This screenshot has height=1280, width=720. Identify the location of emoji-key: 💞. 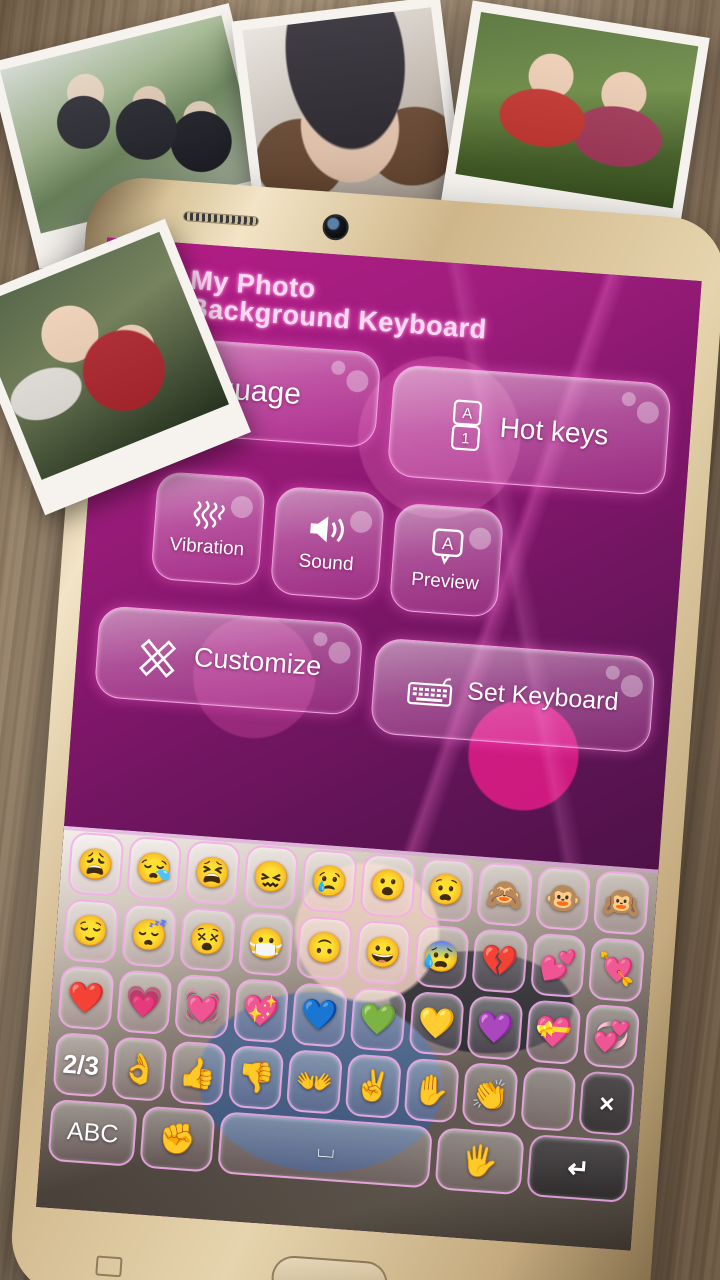
(612, 1036).